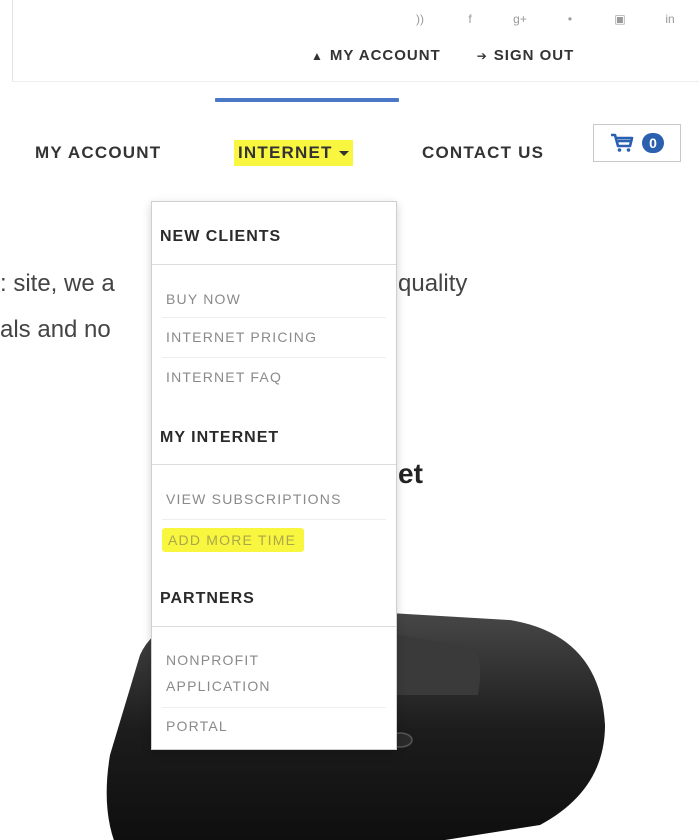 The width and height of the screenshot is (699, 840). Describe the element at coordinates (385, 55) in the screenshot. I see `top-my-account-label: MY ACCOUNT` at that location.